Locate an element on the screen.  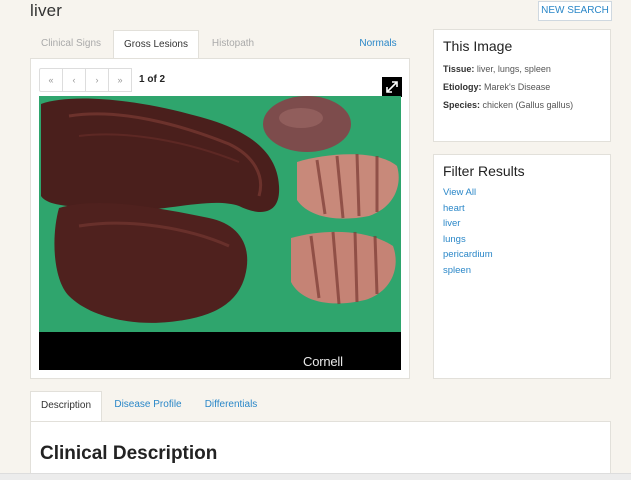
description-panel: Clinical Description is located at coordinates (320, 450).